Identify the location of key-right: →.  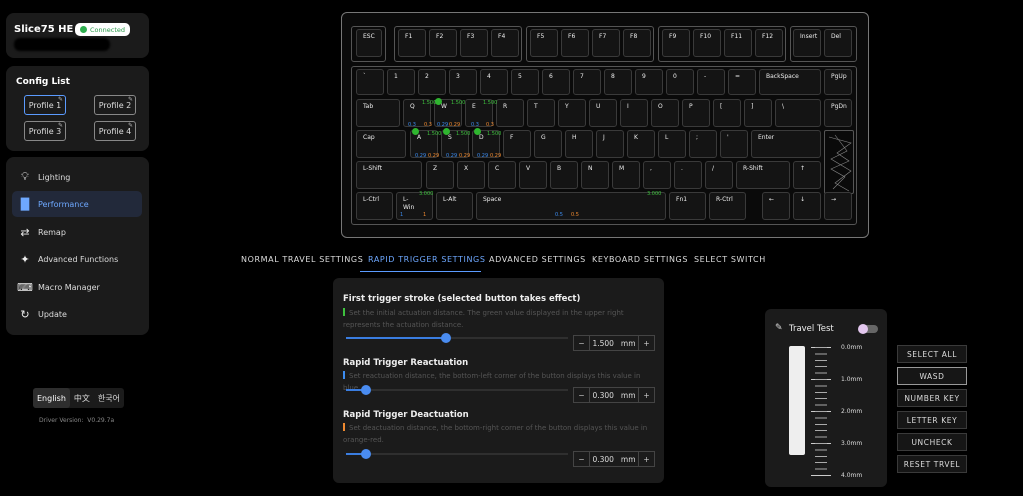
(838, 206).